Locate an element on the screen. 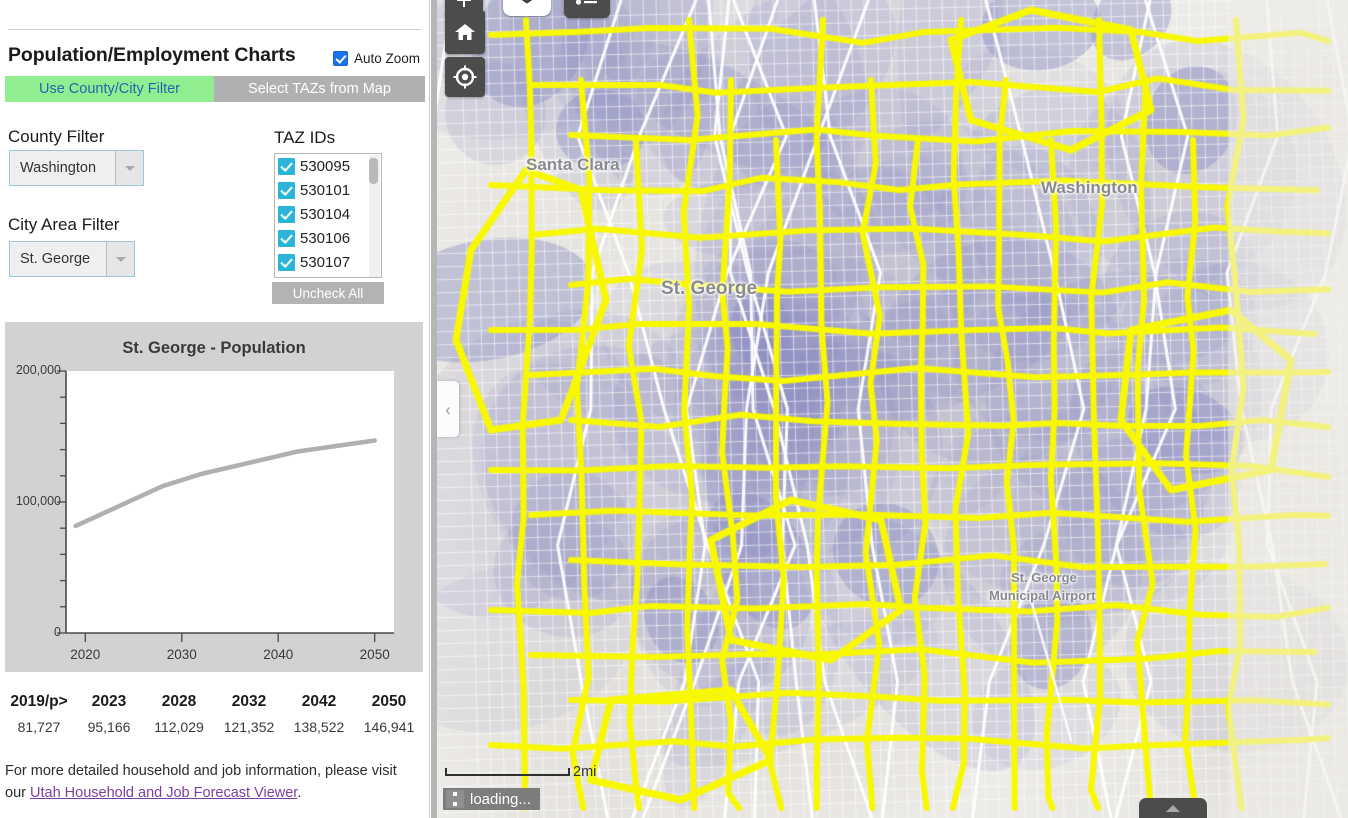  chart-x-tick: 2050 is located at coordinates (374, 654).